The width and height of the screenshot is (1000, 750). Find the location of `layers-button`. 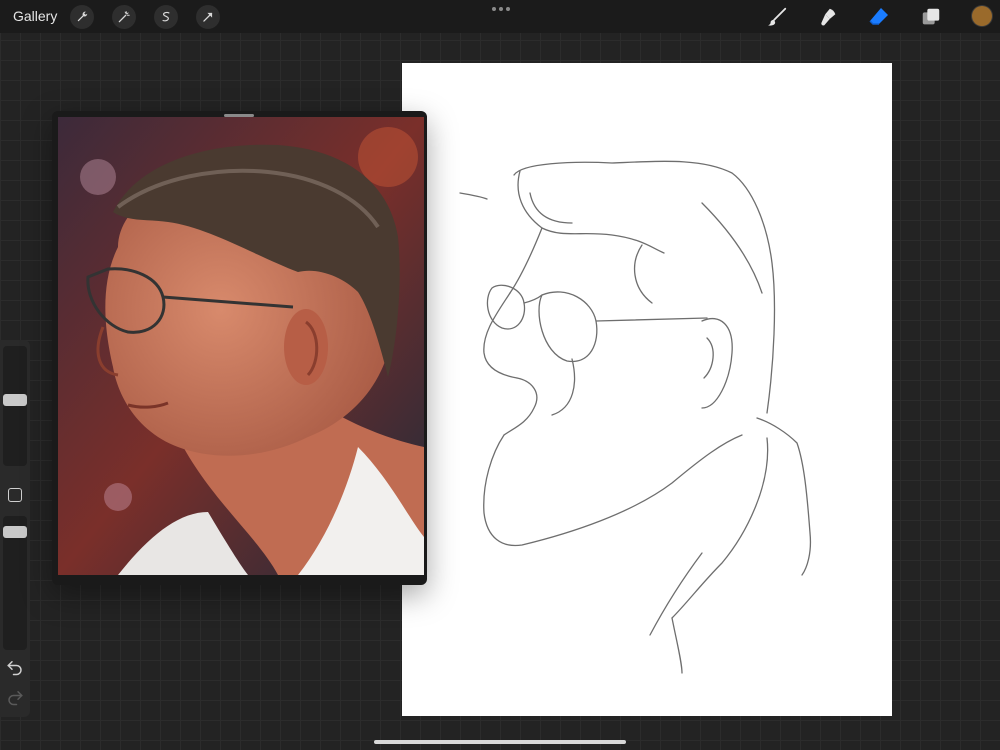

layers-button is located at coordinates (931, 17).